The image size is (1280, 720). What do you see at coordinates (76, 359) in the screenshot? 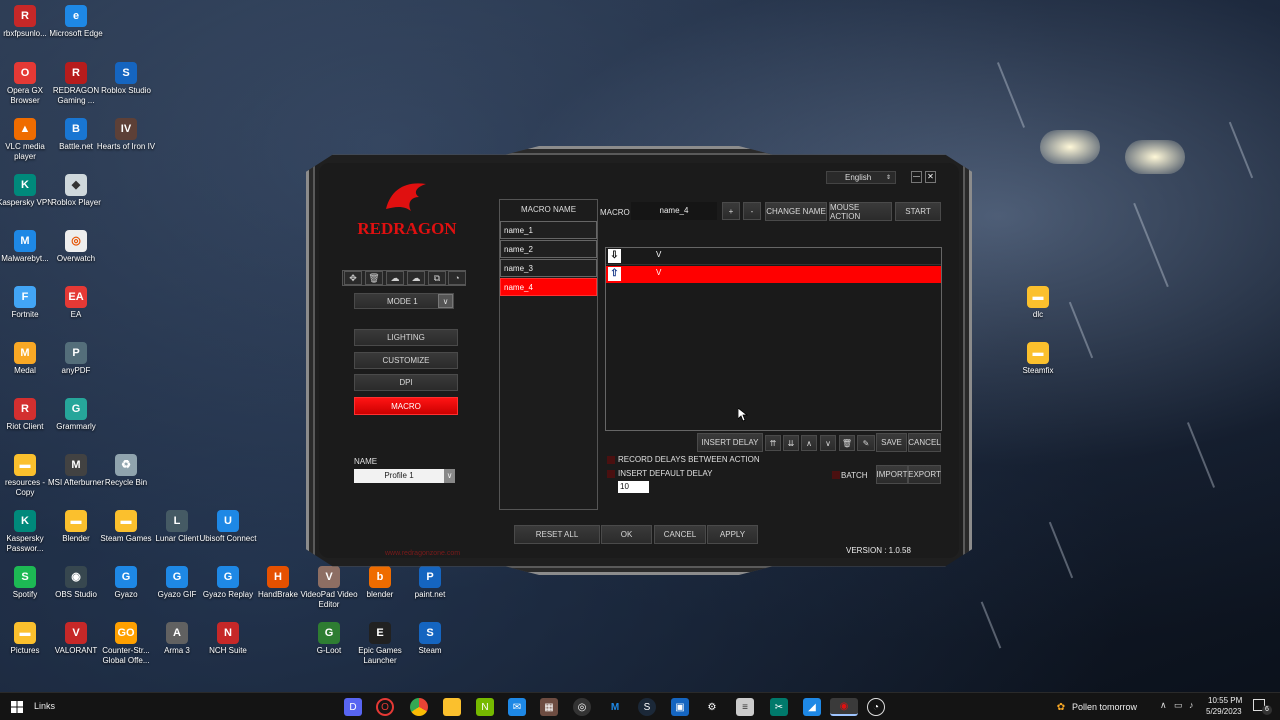
I see `desktop-icon: PanyPDF` at bounding box center [76, 359].